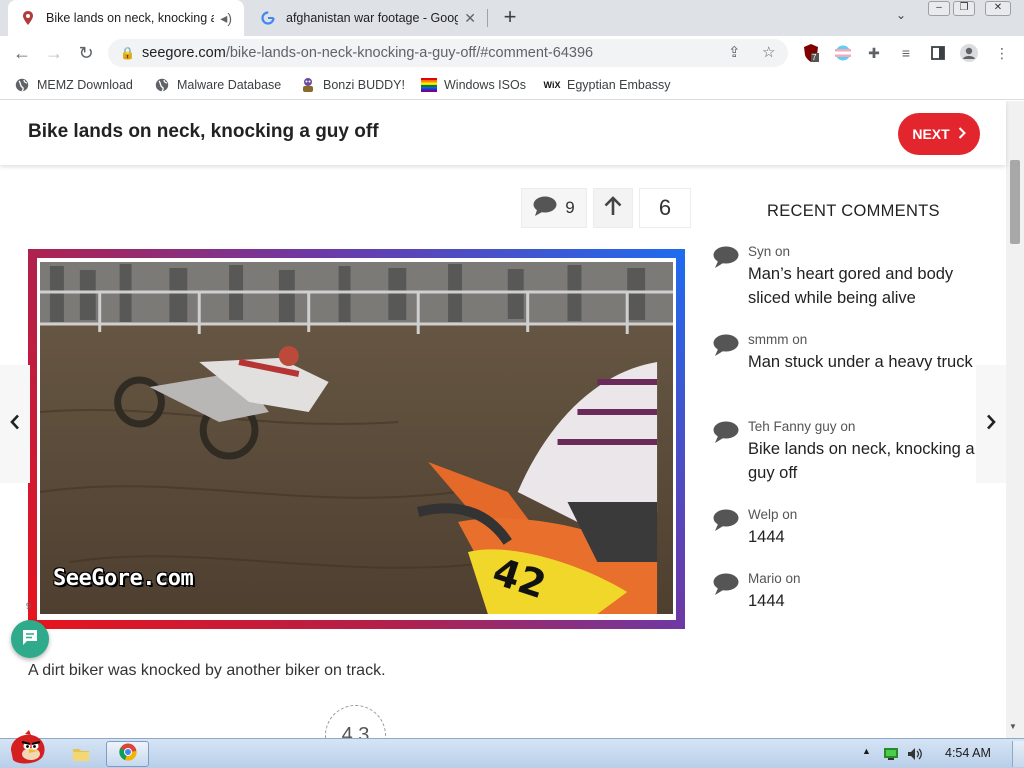  Describe the element at coordinates (364, 85) in the screenshot. I see `bookmark-label: Bonzi BUDDY!` at that location.